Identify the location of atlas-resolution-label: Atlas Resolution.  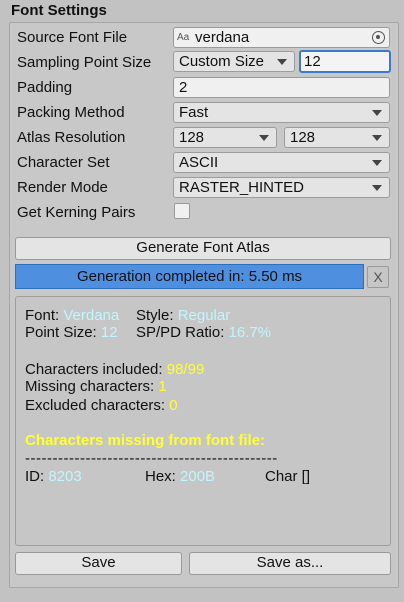
(71, 137).